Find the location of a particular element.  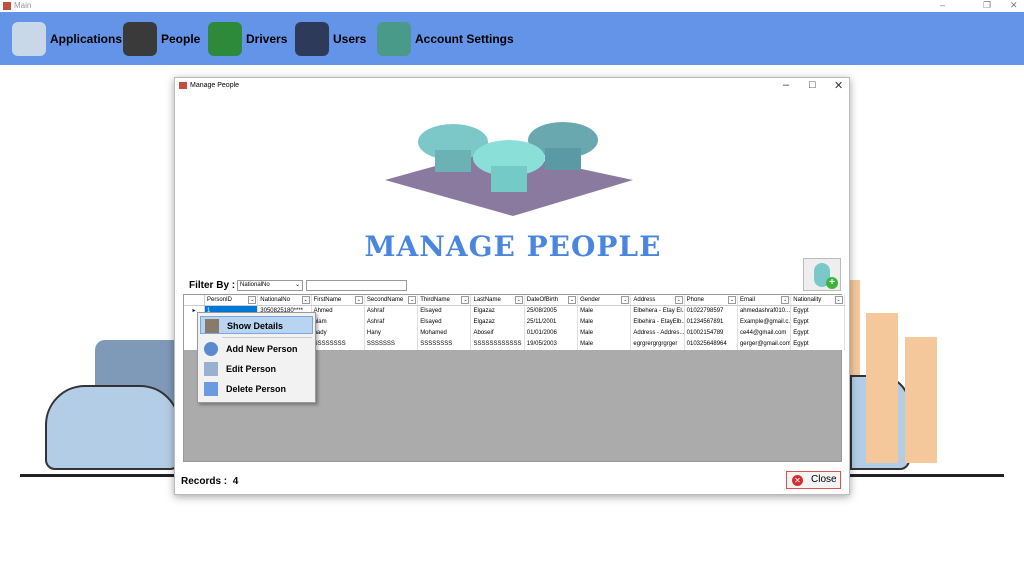

table-cell: 01/01/2006 is located at coordinates (552, 333).